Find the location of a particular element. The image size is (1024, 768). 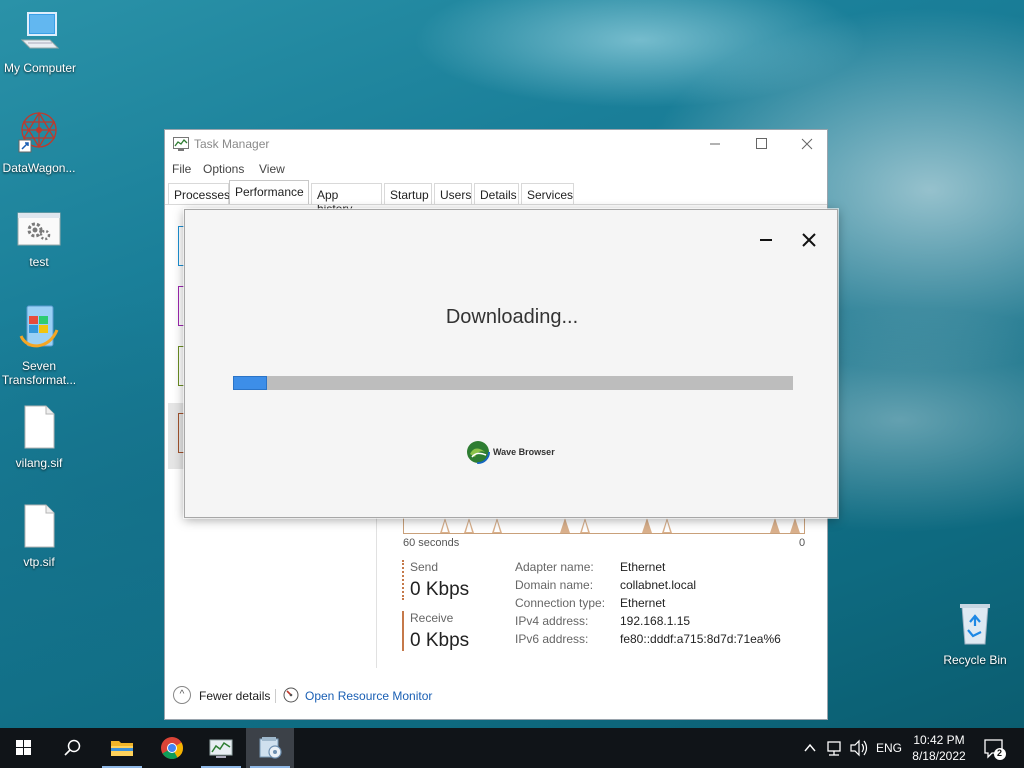

tab-performance: Performance is located at coordinates (269, 192).